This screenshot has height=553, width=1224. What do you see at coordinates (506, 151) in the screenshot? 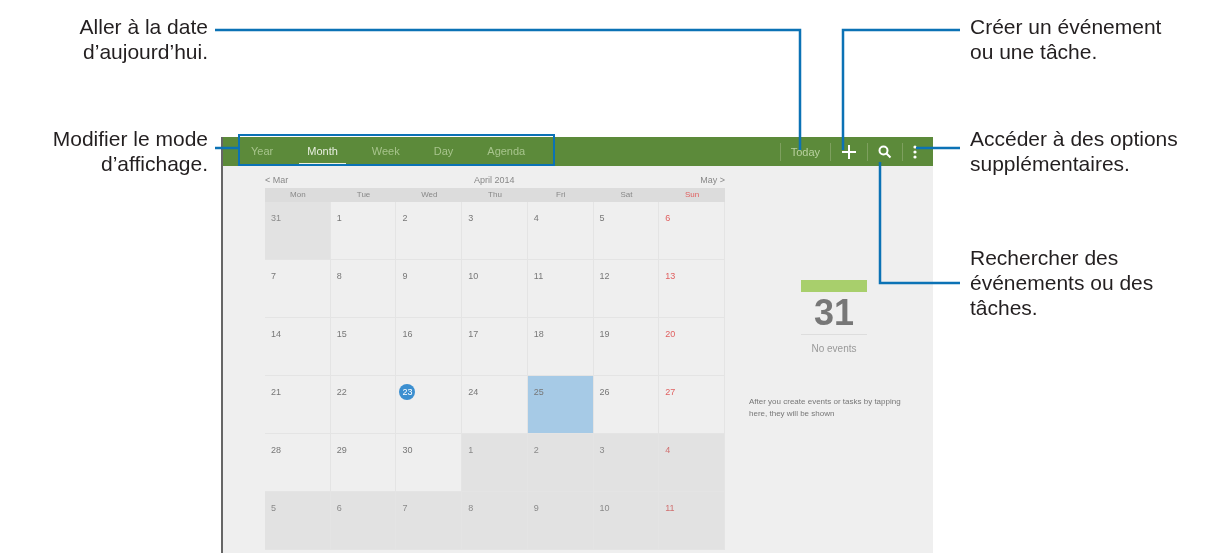
I see `view-tab: Agenda` at bounding box center [506, 151].